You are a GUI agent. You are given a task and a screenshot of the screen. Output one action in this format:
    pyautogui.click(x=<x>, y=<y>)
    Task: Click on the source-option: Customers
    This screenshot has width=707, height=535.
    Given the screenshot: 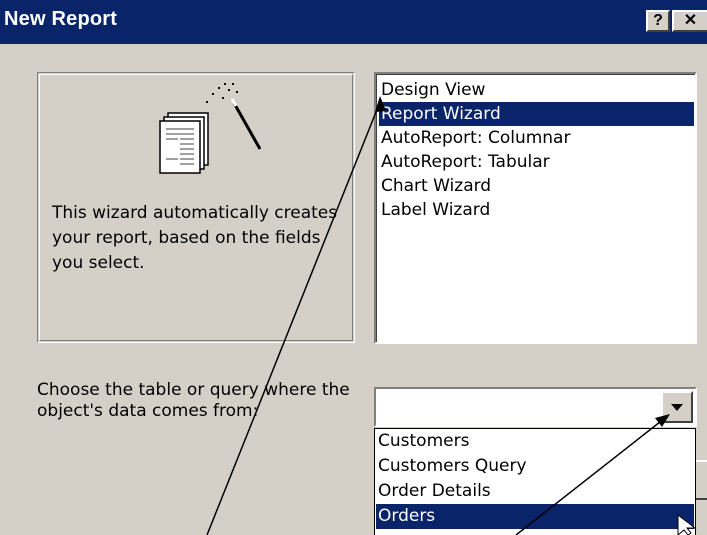 What is the action you would take?
    pyautogui.click(x=535, y=441)
    